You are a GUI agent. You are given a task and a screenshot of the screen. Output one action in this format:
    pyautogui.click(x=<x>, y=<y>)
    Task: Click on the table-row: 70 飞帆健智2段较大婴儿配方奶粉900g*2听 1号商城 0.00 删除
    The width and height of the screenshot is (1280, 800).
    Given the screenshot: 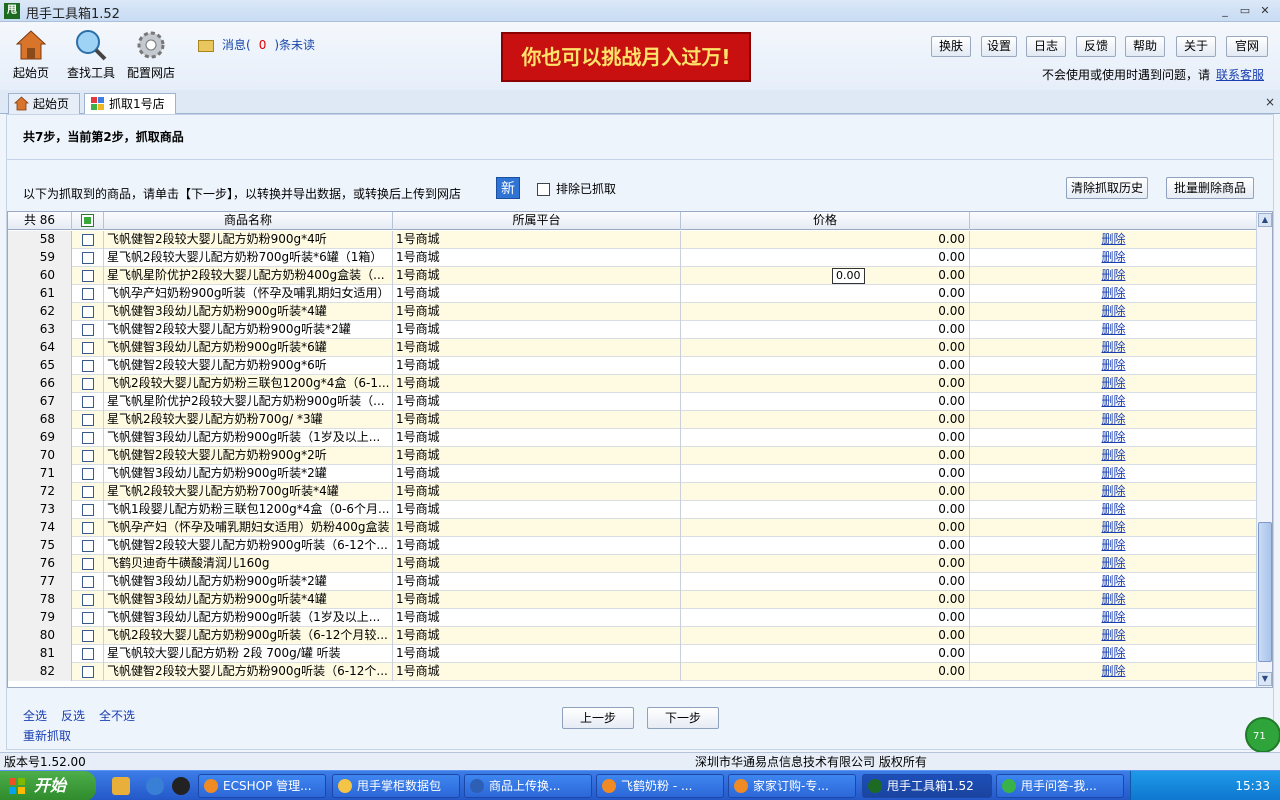 What is the action you would take?
    pyautogui.click(x=633, y=456)
    